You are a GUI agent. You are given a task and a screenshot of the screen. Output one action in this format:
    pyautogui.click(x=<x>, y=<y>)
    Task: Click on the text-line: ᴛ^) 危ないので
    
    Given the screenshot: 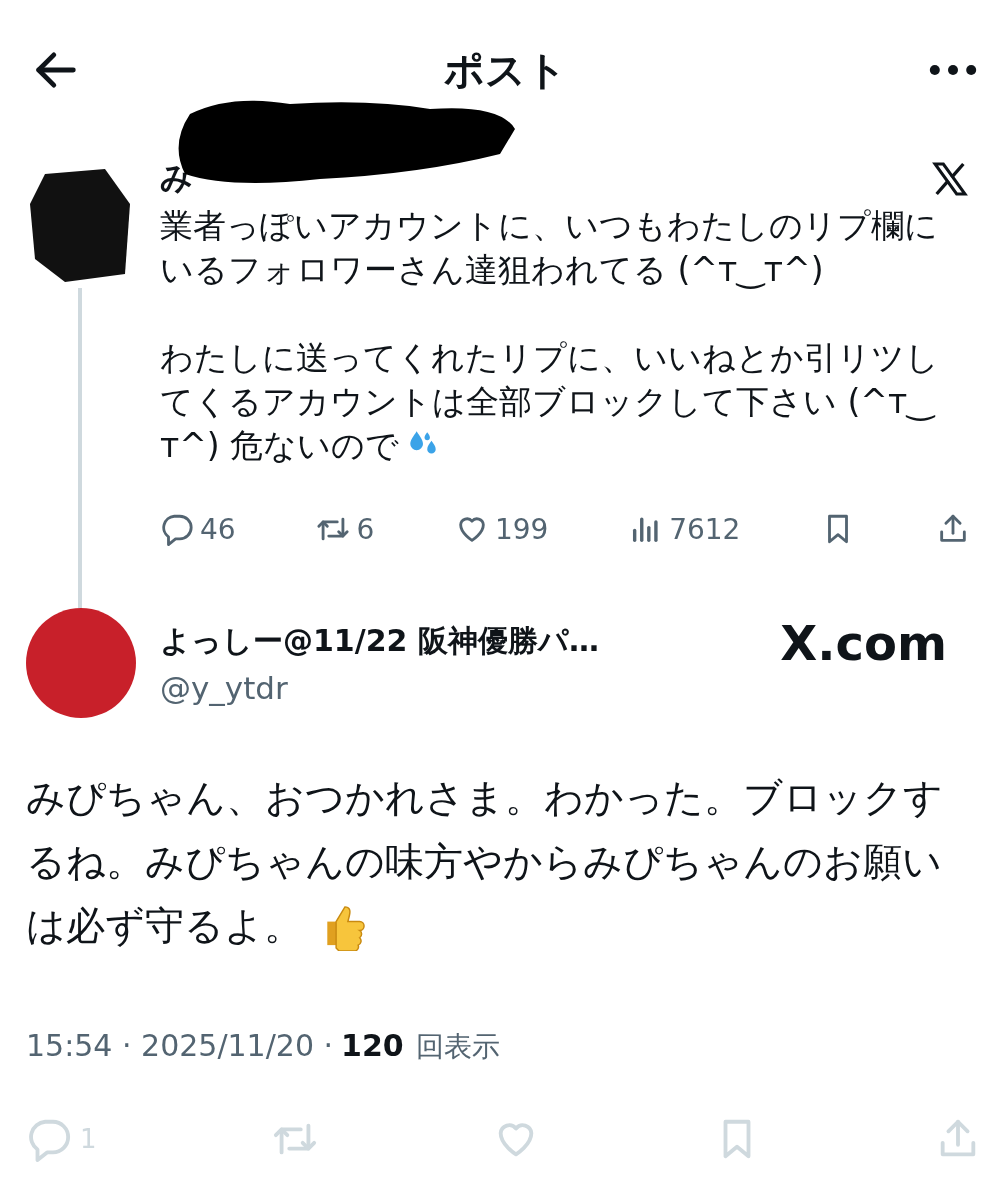 What is the action you would take?
    pyautogui.click(x=280, y=446)
    